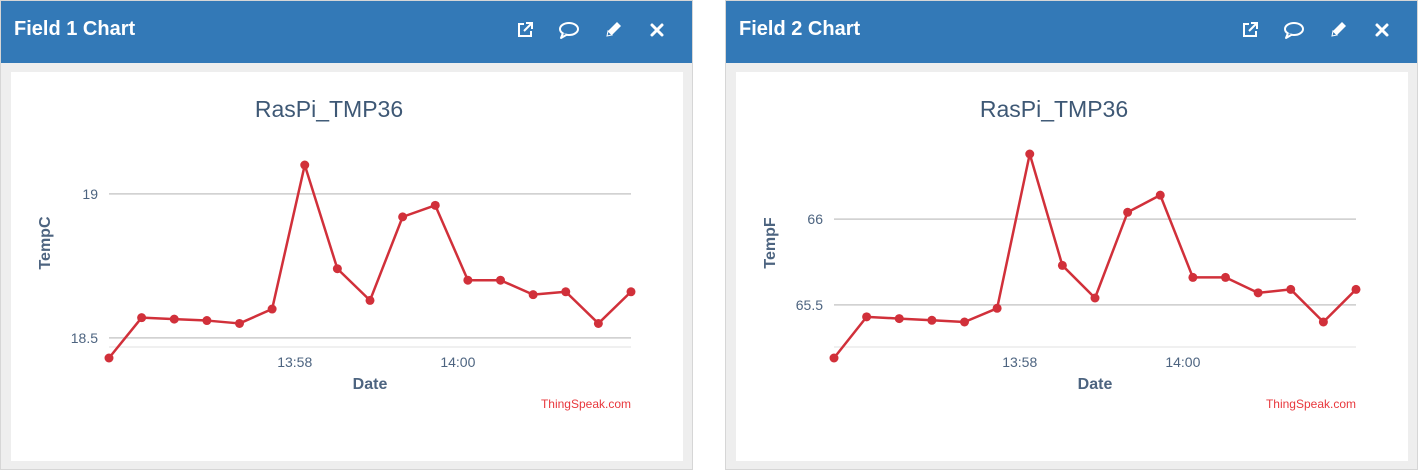 The image size is (1418, 470). I want to click on panel-title: Field 1 Chart, so click(75, 29).